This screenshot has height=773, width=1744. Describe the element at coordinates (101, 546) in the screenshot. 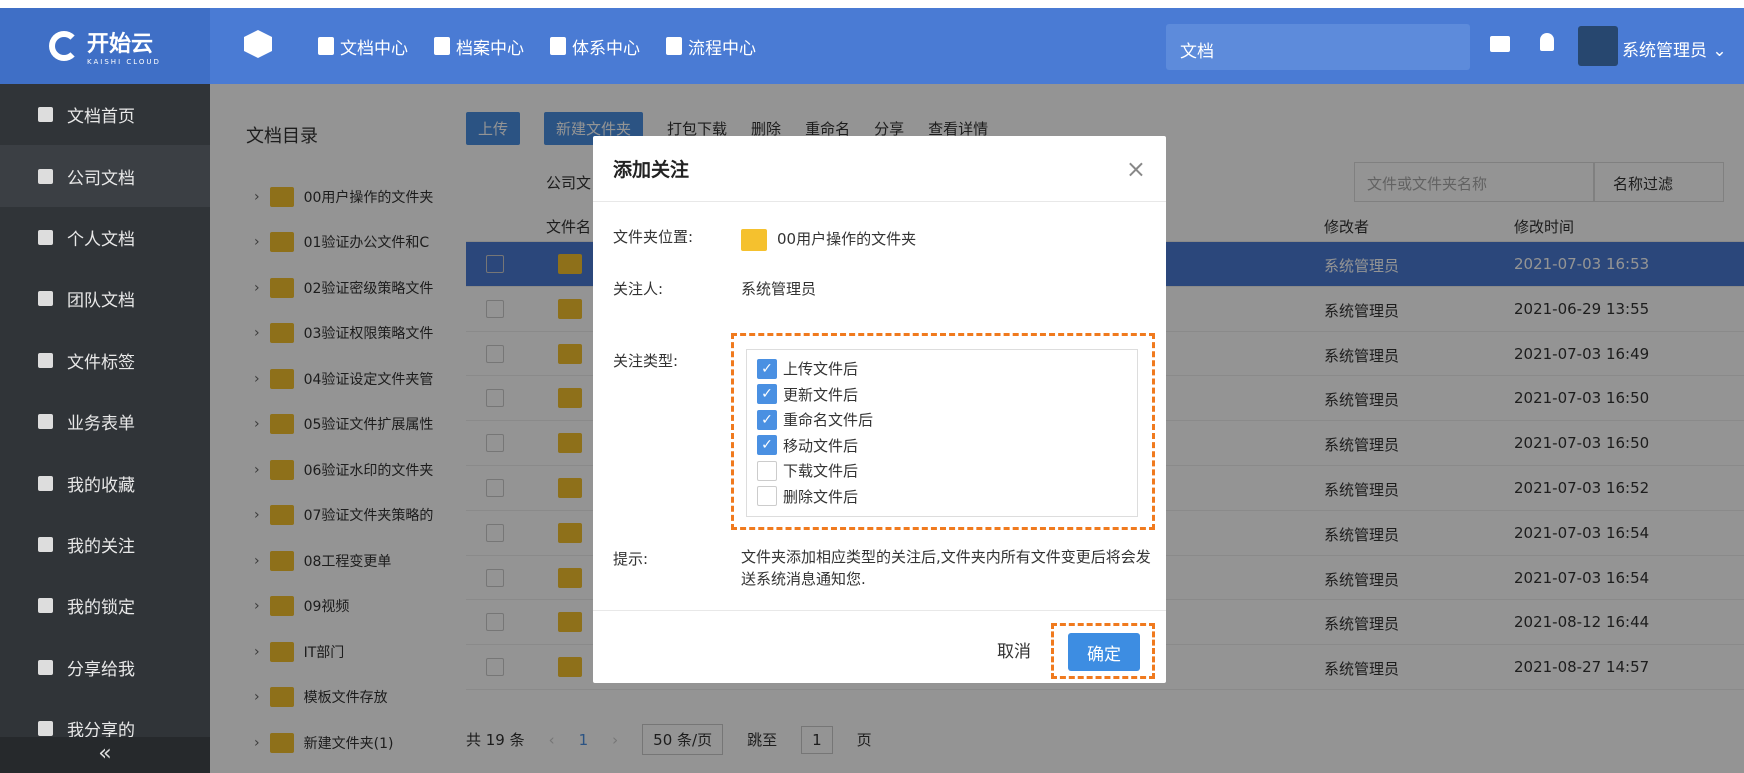

I see `sidebar-item-label: 我的关注` at that location.